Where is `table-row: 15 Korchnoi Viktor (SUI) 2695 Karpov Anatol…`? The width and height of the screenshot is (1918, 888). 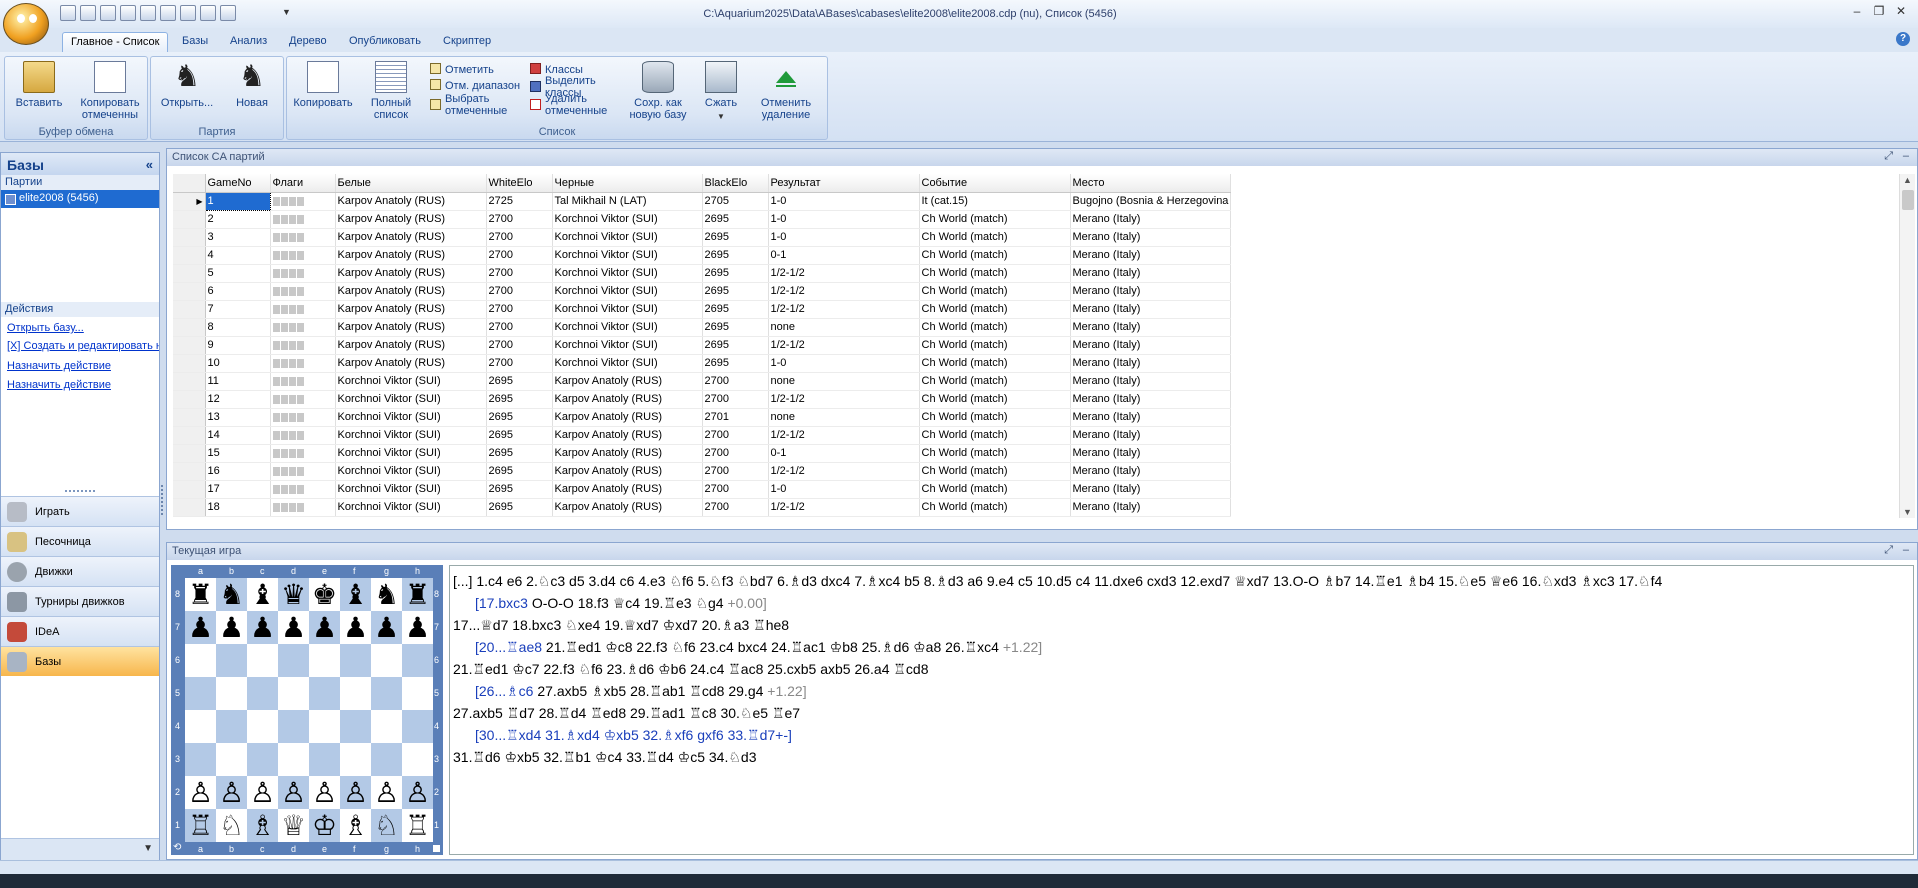 table-row: 15 Korchnoi Viktor (SUI) 2695 Karpov Anatol… is located at coordinates (702, 453).